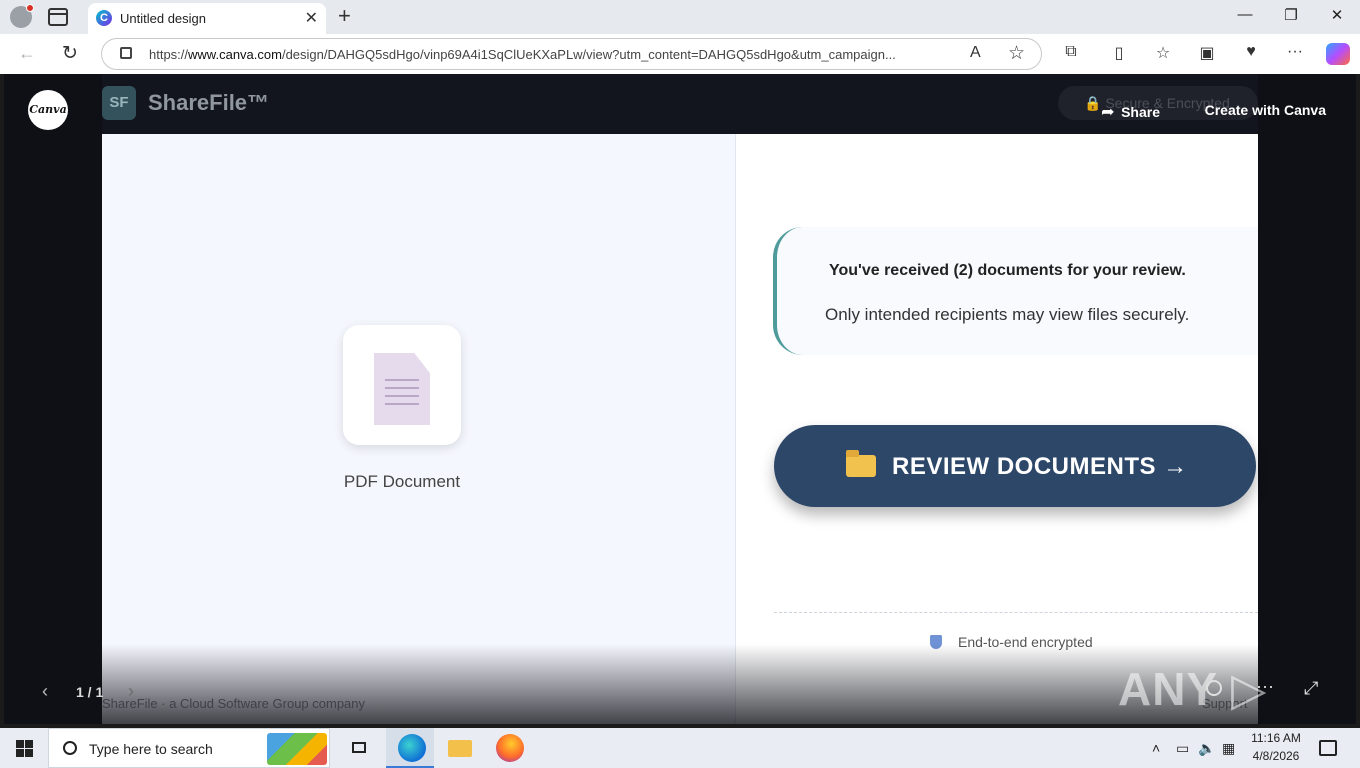 The height and width of the screenshot is (768, 1360). I want to click on read-aloud-icon: A, so click(975, 53).